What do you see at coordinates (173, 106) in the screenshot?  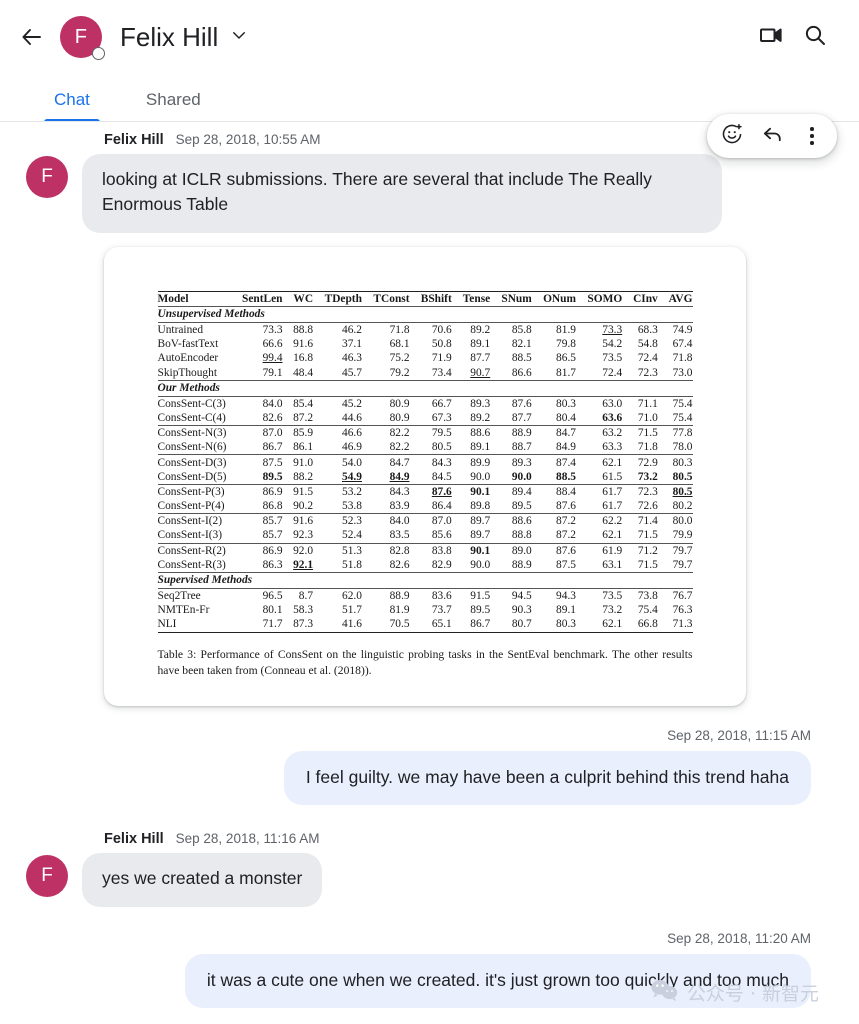 I see `tab-shared: Shared` at bounding box center [173, 106].